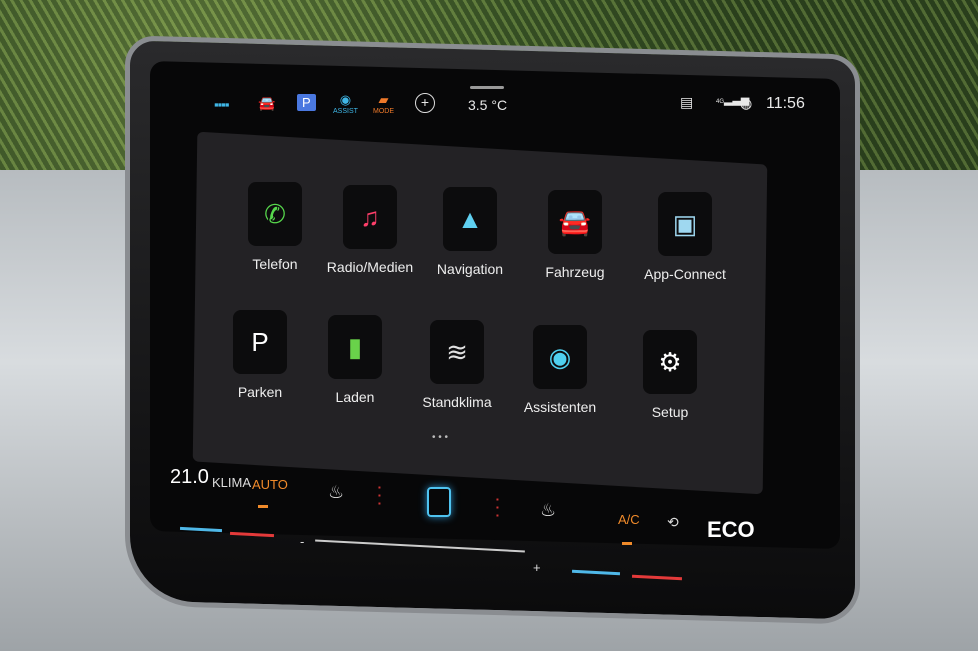 The image size is (978, 651). What do you see at coordinates (673, 522) in the screenshot?
I see `recirculation-icon: ⟲` at bounding box center [673, 522].